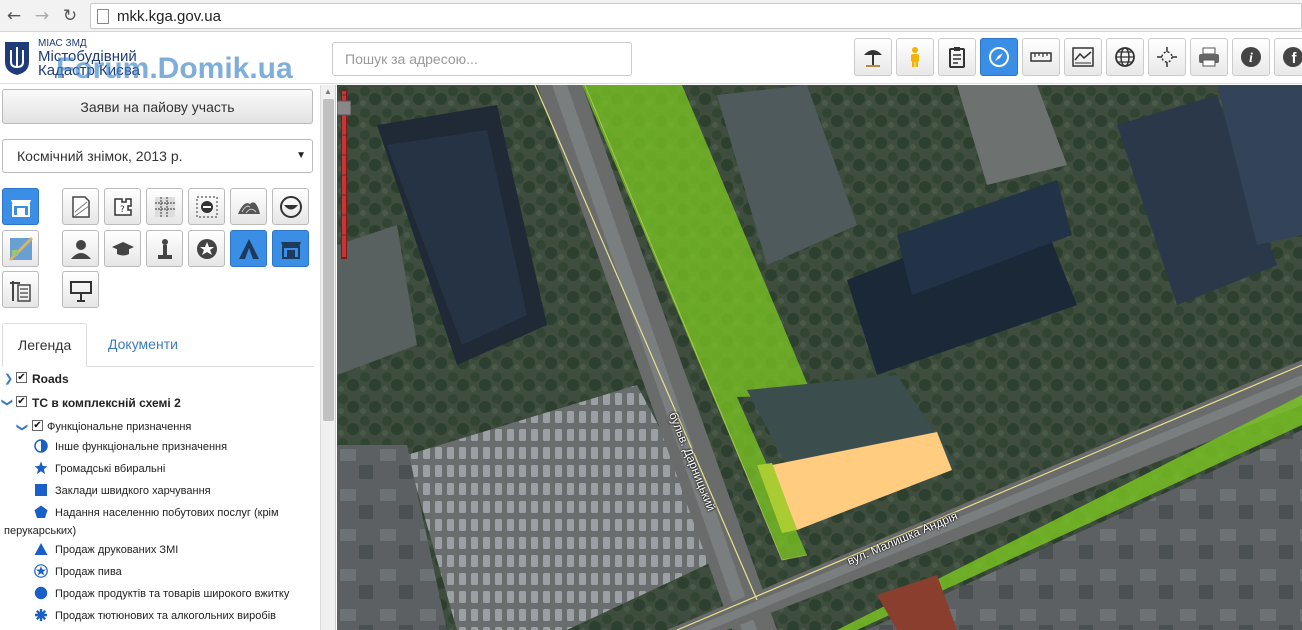  I want to click on pai-applications-button: Заяви на пайову участь, so click(157, 106).